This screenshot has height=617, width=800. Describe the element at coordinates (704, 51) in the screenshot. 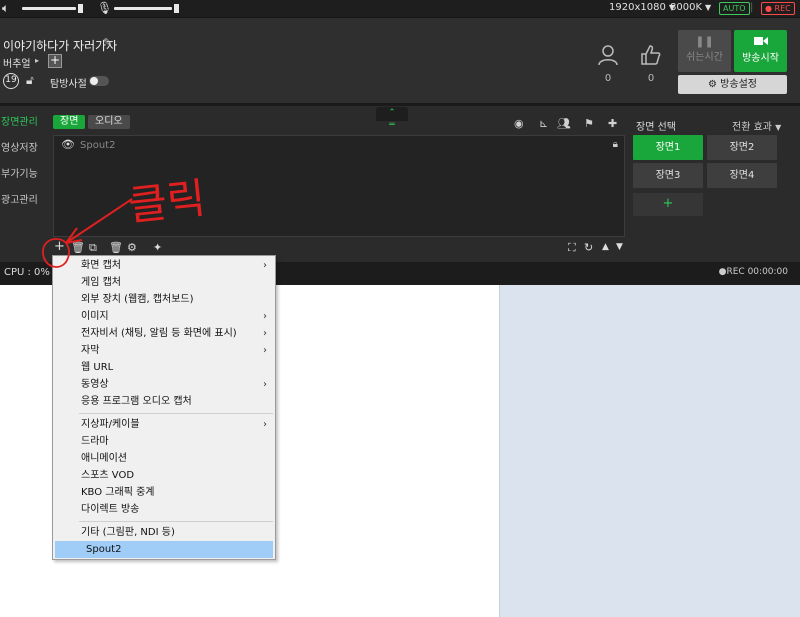

I see `rest-time-button: ❚❚ 쉬는시간` at that location.